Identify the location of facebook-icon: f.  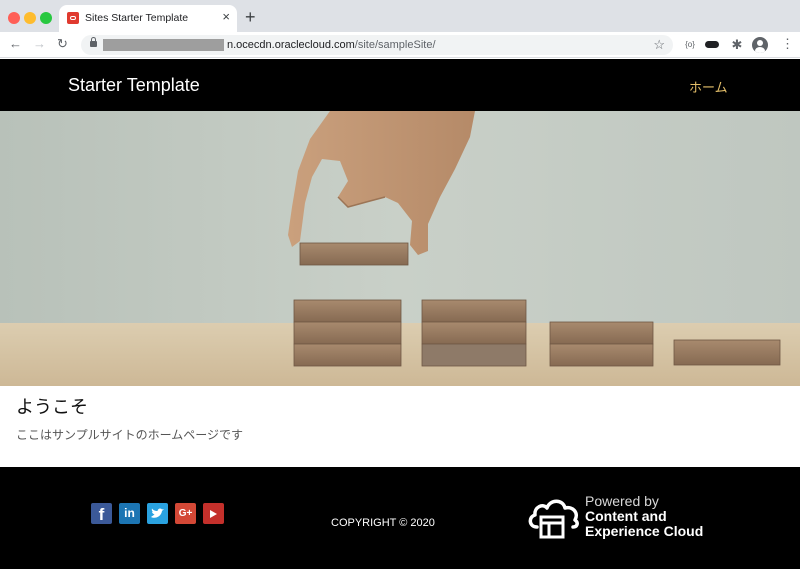
(101, 513).